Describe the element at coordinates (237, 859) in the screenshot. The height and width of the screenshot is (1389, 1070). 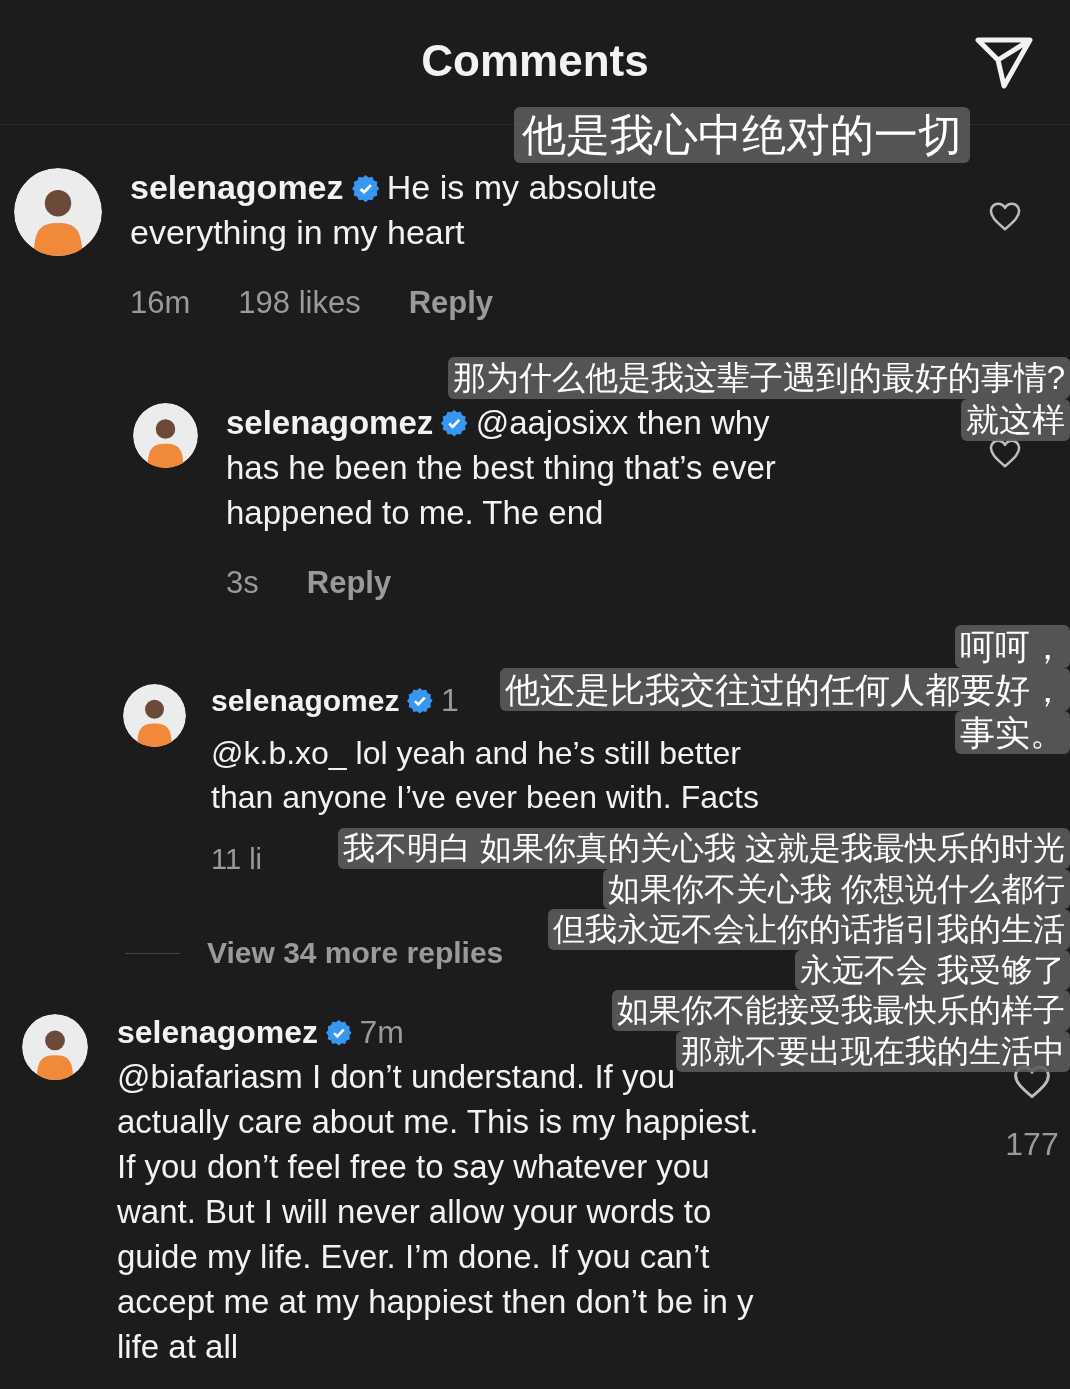
I see `comment-info: 11 li` at that location.